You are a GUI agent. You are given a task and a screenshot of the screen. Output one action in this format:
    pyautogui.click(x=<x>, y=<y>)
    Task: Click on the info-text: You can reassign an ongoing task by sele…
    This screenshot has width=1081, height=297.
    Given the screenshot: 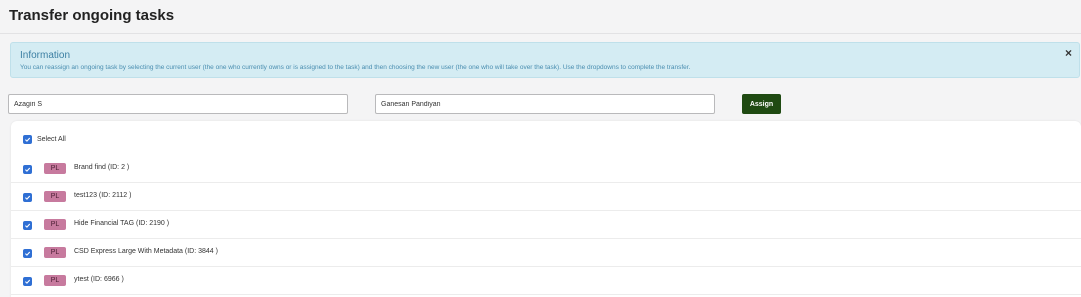 What is the action you would take?
    pyautogui.click(x=355, y=67)
    